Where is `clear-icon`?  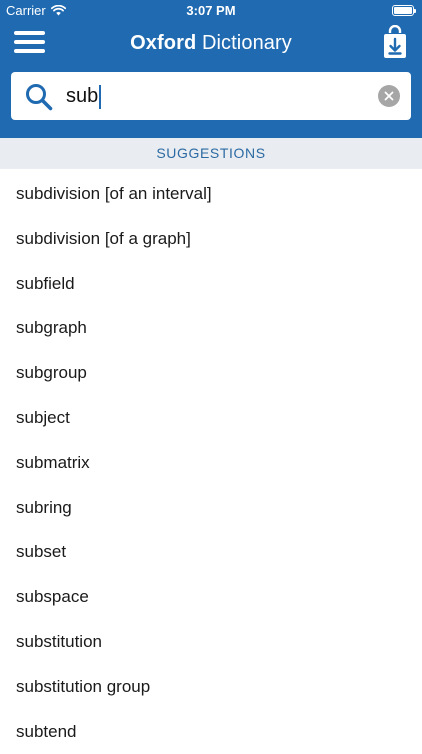 clear-icon is located at coordinates (389, 96).